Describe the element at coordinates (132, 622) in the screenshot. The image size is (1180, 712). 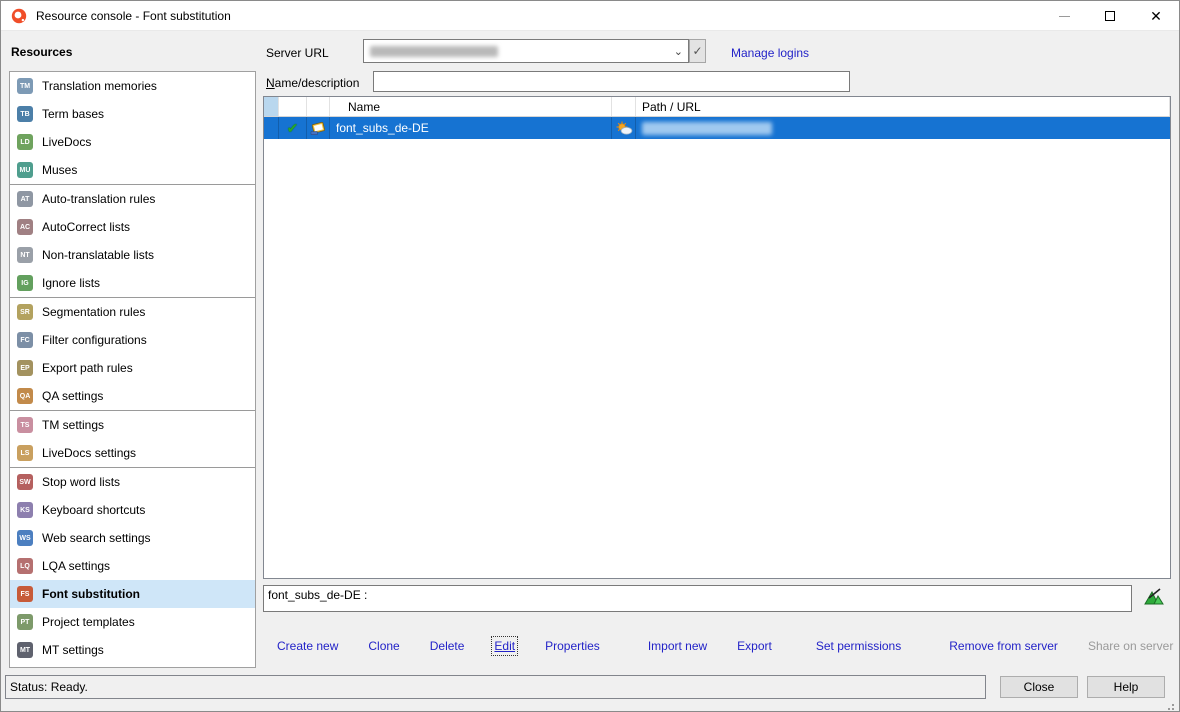
I see `sidebar-item-project-templates: PT Project templates` at that location.